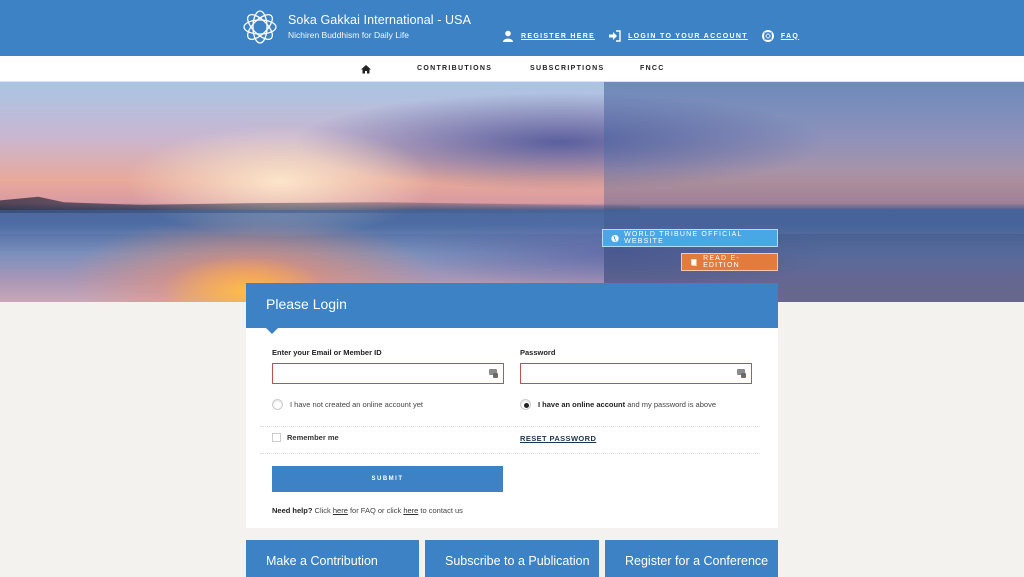 The image size is (1024, 577). What do you see at coordinates (454, 68) in the screenshot?
I see `nav-contributions: Contributions` at bounding box center [454, 68].